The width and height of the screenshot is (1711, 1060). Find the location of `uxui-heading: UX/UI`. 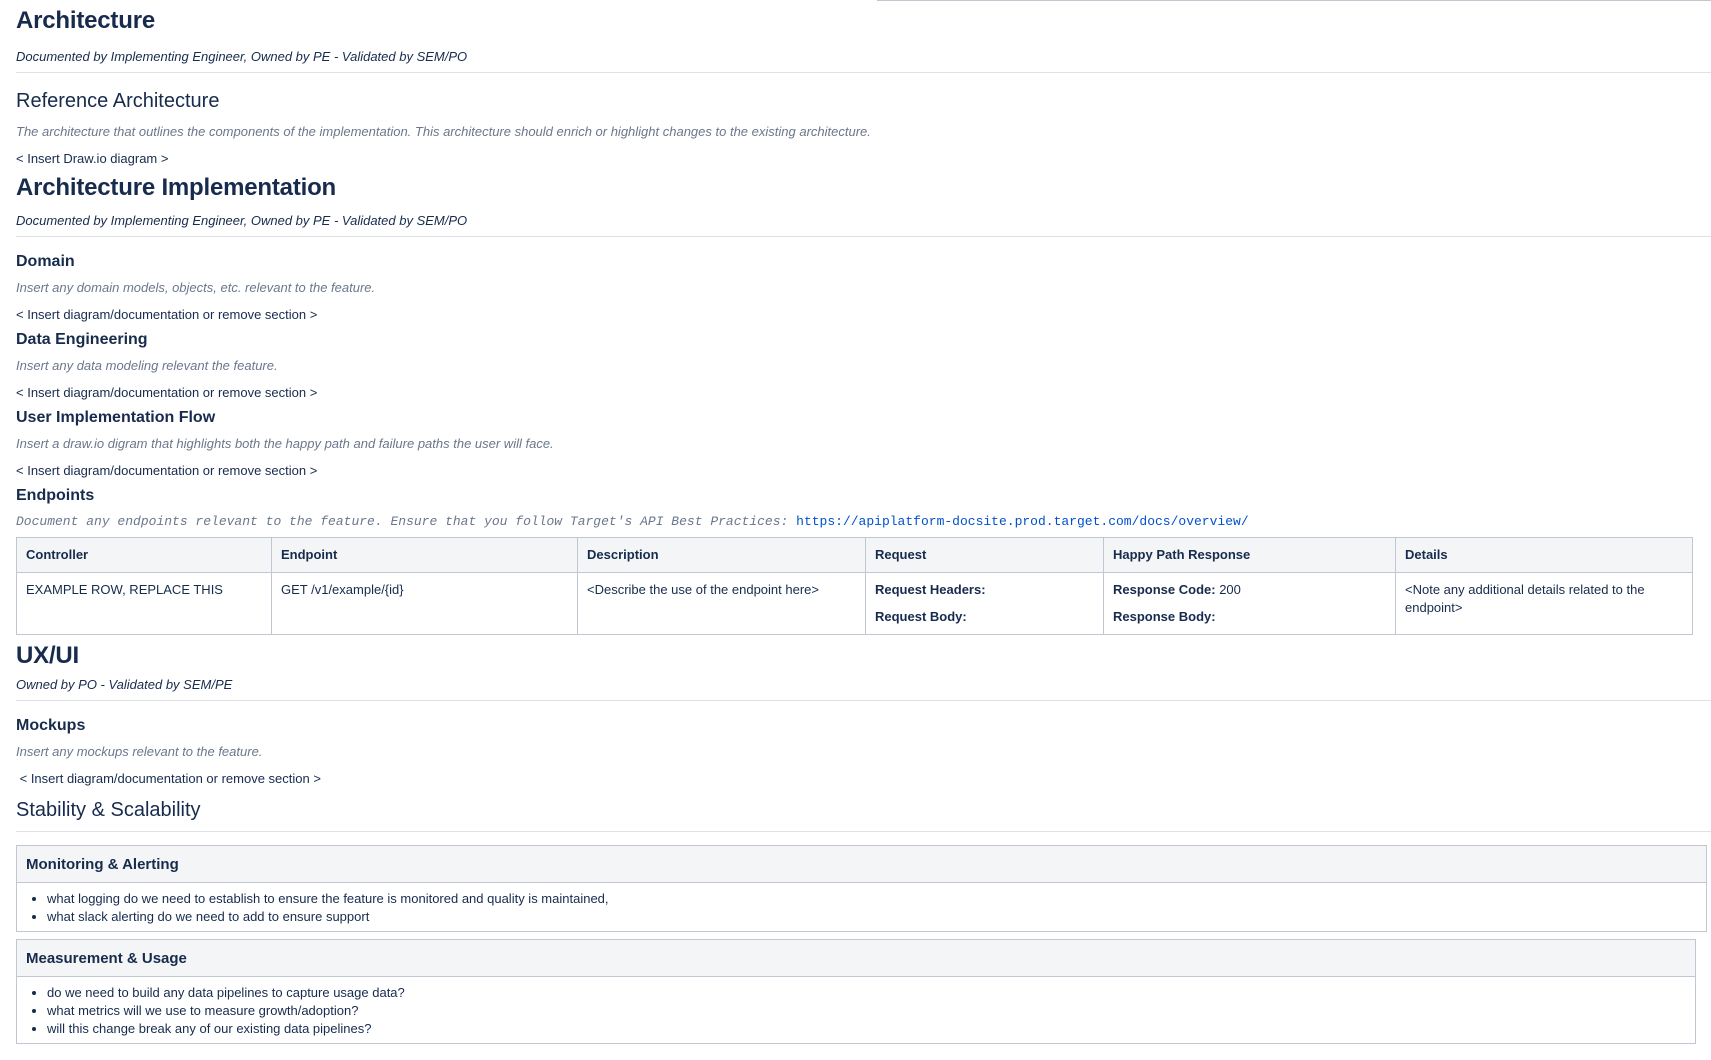

uxui-heading: UX/UI is located at coordinates (48, 655).